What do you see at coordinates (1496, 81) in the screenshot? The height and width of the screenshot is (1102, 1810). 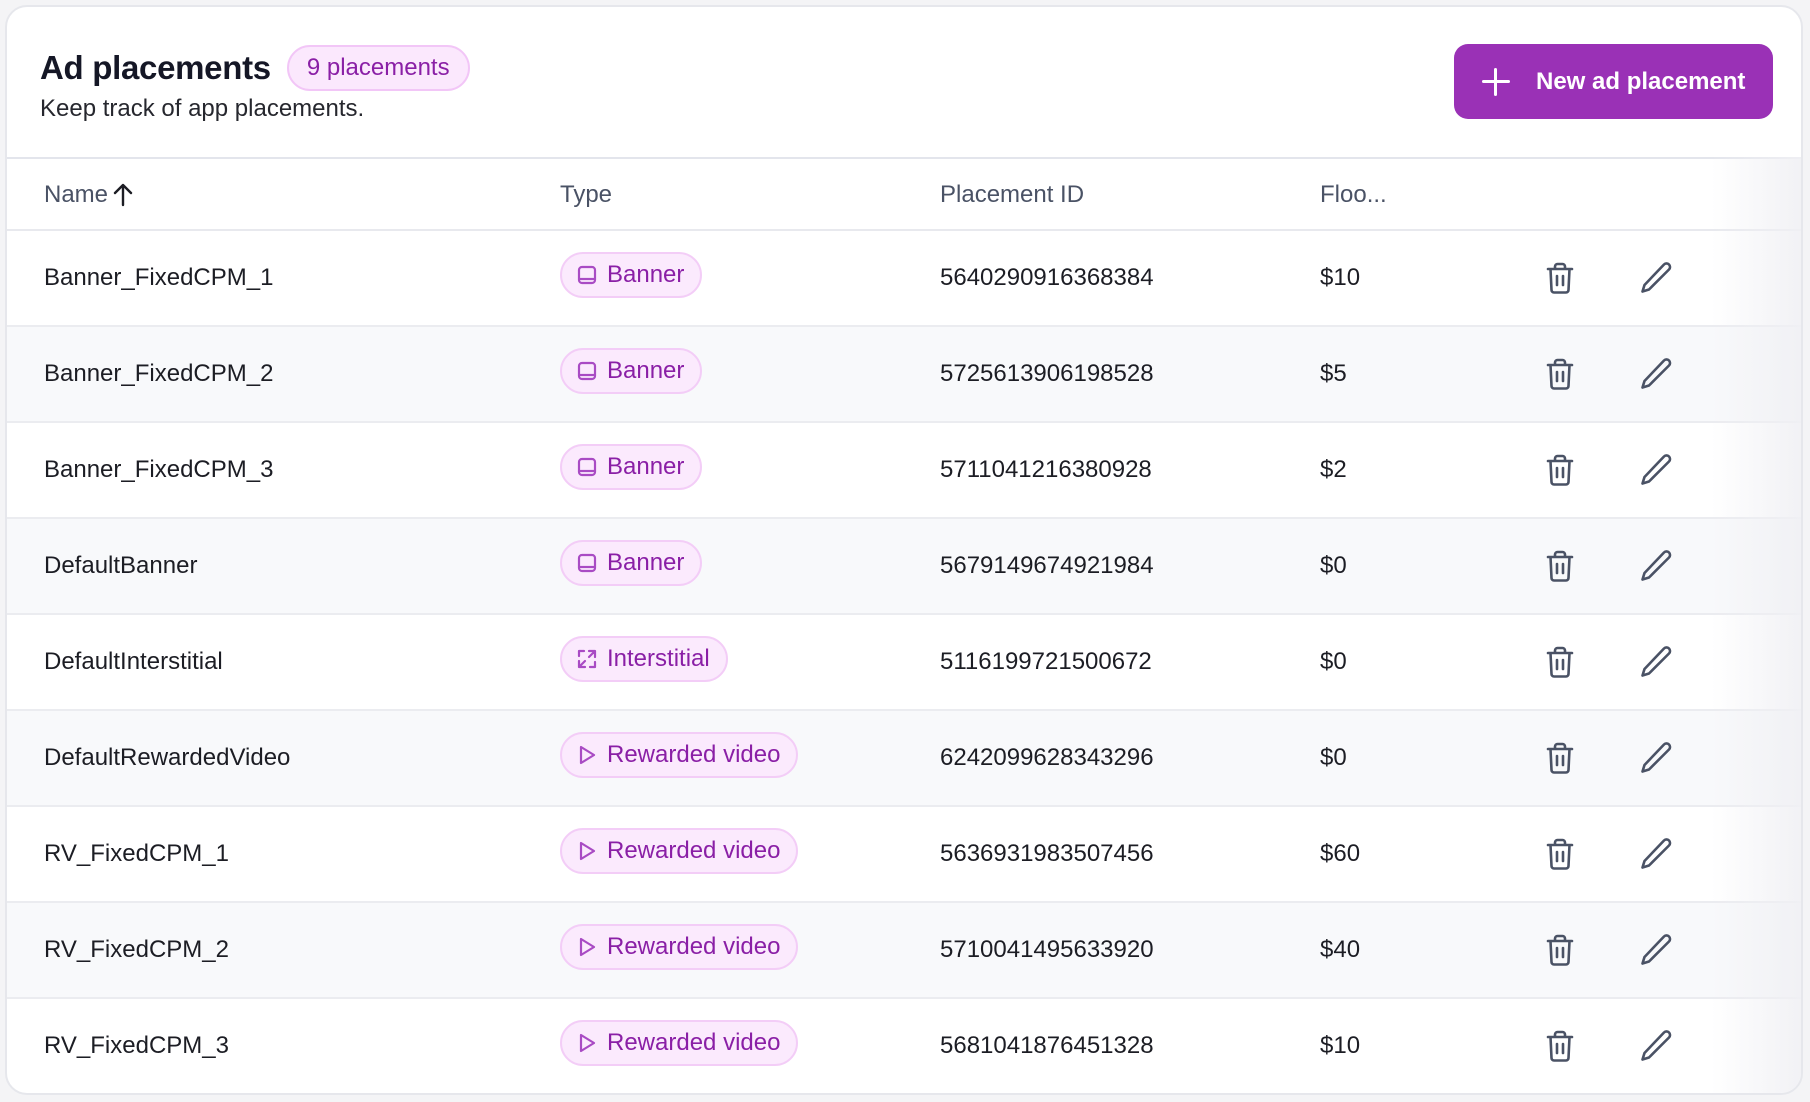 I see `plus-icon` at bounding box center [1496, 81].